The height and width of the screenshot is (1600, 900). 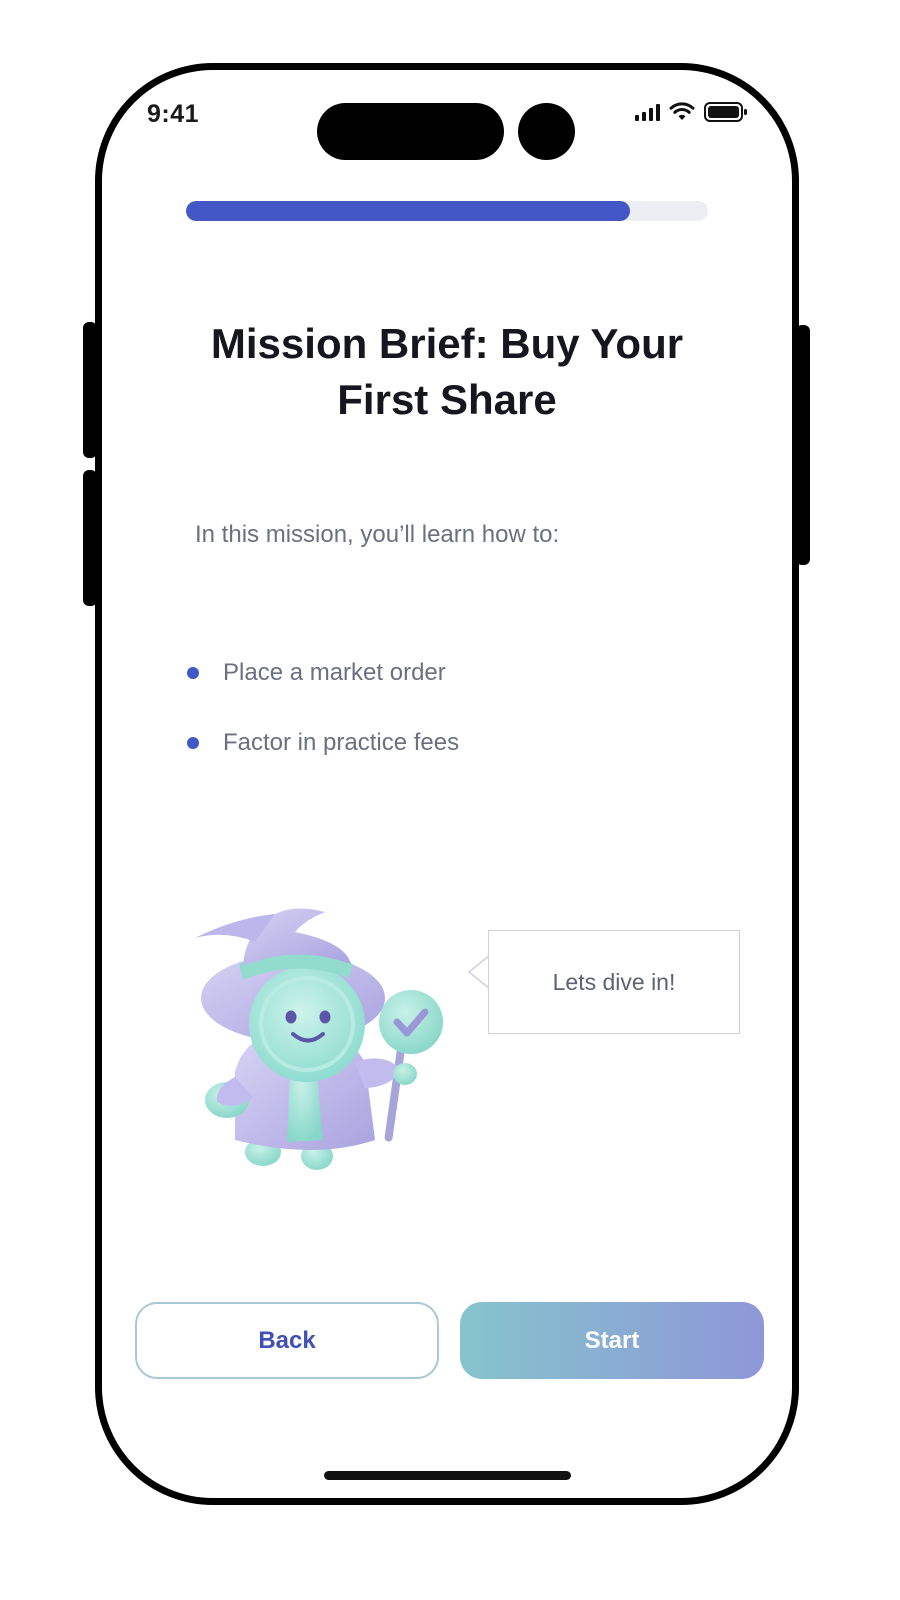 I want to click on dynamic-island, so click(x=410, y=131).